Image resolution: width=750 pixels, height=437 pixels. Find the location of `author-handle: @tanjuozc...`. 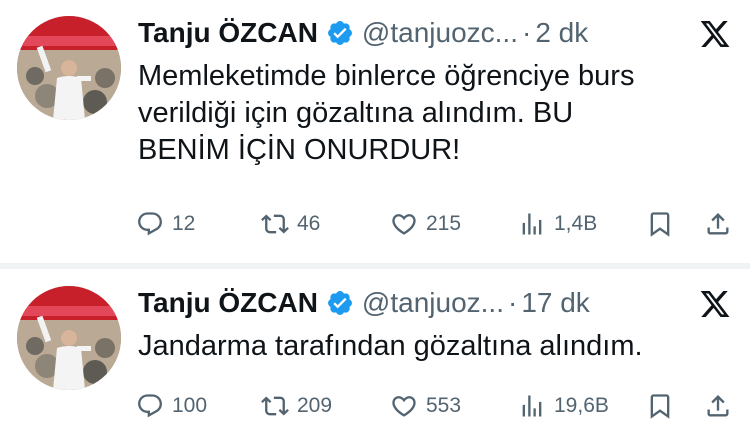

author-handle: @tanjuozc... is located at coordinates (440, 33).